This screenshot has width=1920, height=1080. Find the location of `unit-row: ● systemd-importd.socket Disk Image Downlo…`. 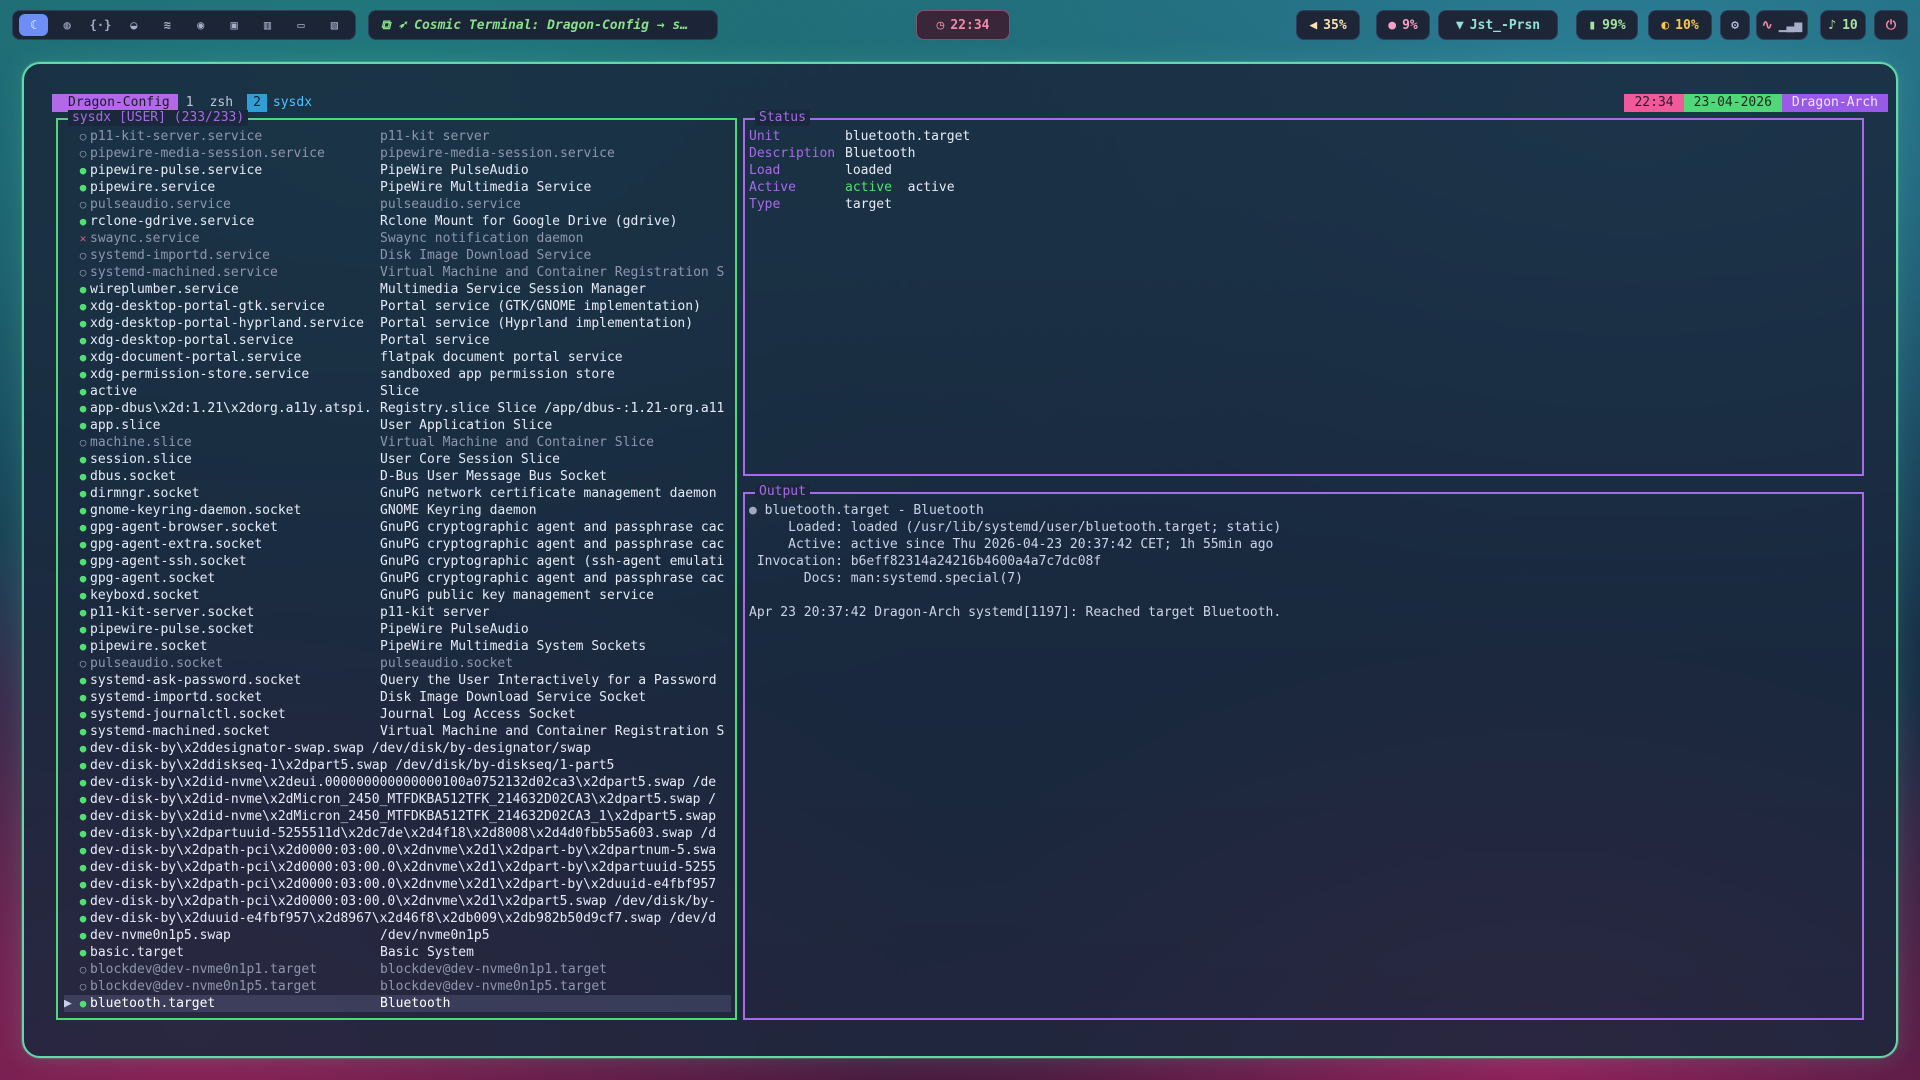

unit-row: ● systemd-importd.socket Disk Image Downlo… is located at coordinates (397, 697).